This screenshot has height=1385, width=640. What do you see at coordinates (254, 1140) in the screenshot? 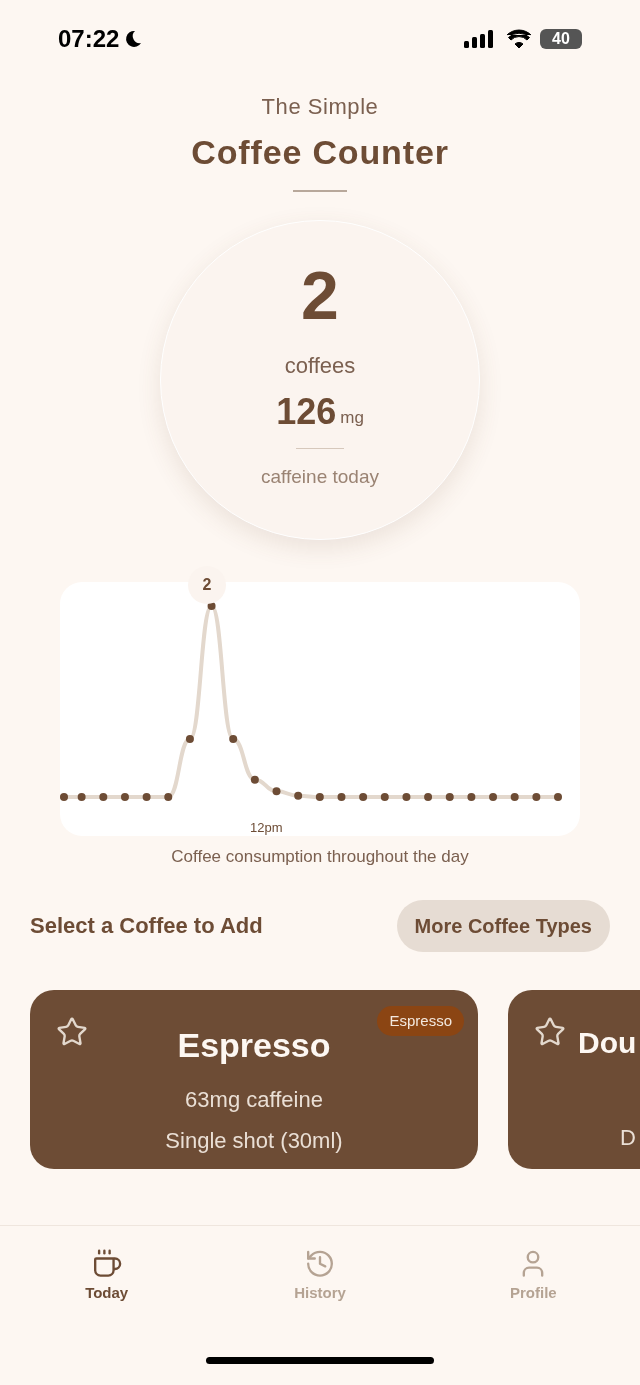
I see `coffee-serving: Single shot (30ml)` at bounding box center [254, 1140].